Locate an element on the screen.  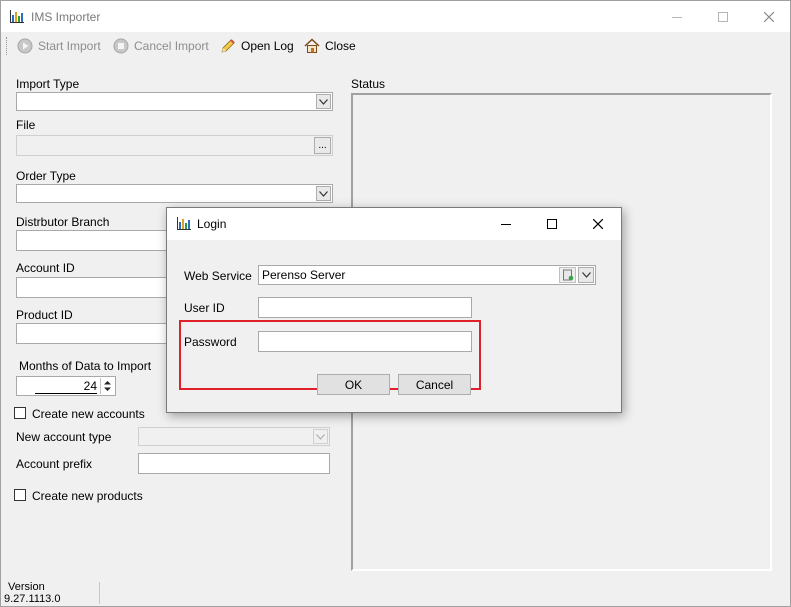
create-products-label: Create new products is located at coordinates (87, 496).